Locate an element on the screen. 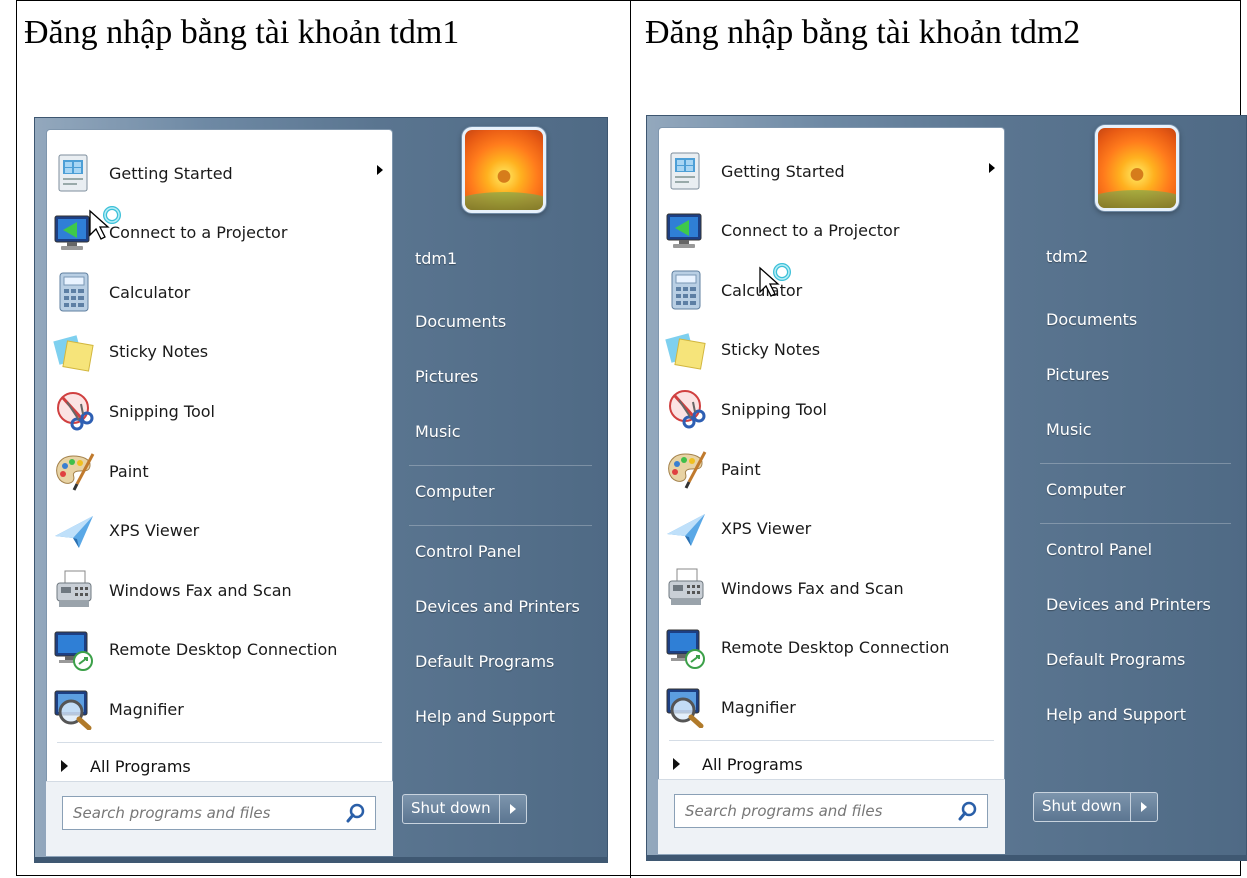 This screenshot has width=1247, height=878. right-item-username: tdm2 is located at coordinates (1067, 256).